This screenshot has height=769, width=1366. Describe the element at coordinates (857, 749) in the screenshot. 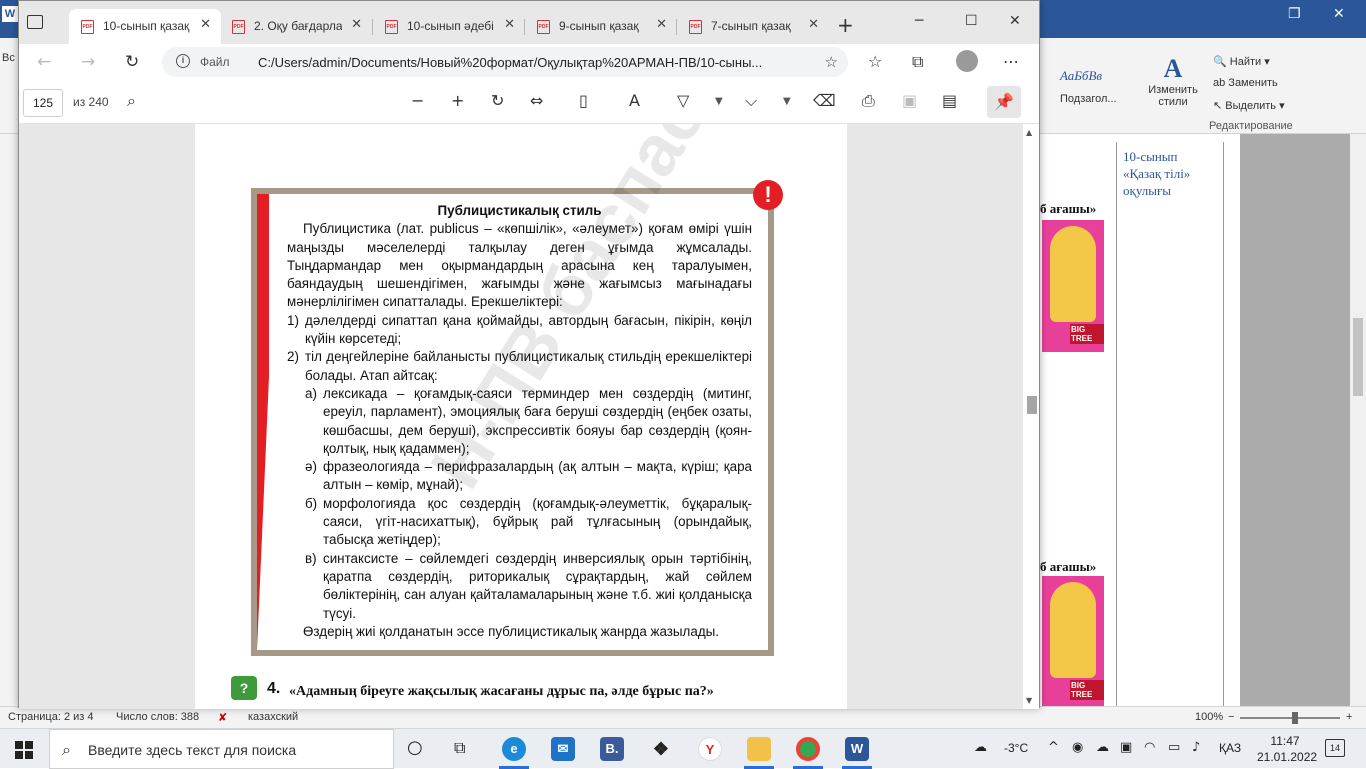

I see `word-taskbar-icon: W` at that location.